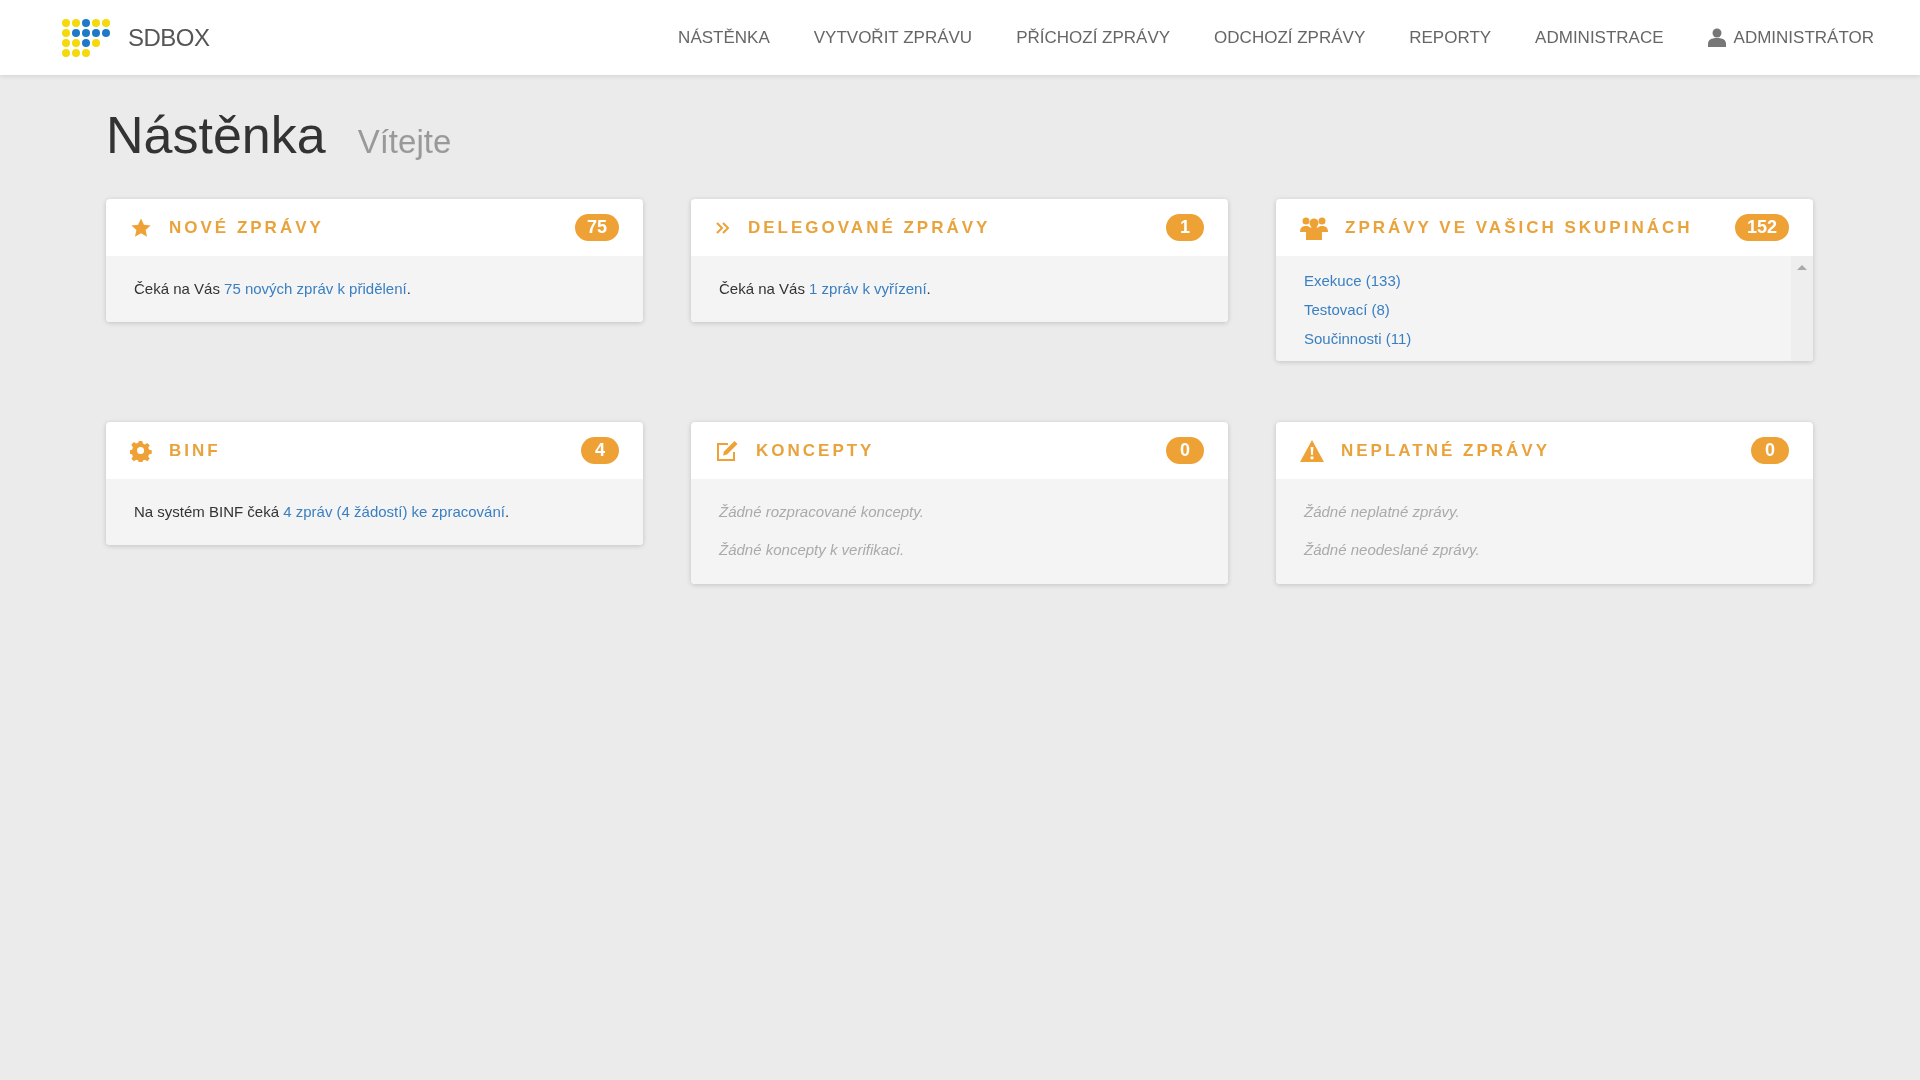 The width and height of the screenshot is (1920, 1080). What do you see at coordinates (1790, 37) in the screenshot?
I see `user-menu: ADMINISTRÁTOR` at bounding box center [1790, 37].